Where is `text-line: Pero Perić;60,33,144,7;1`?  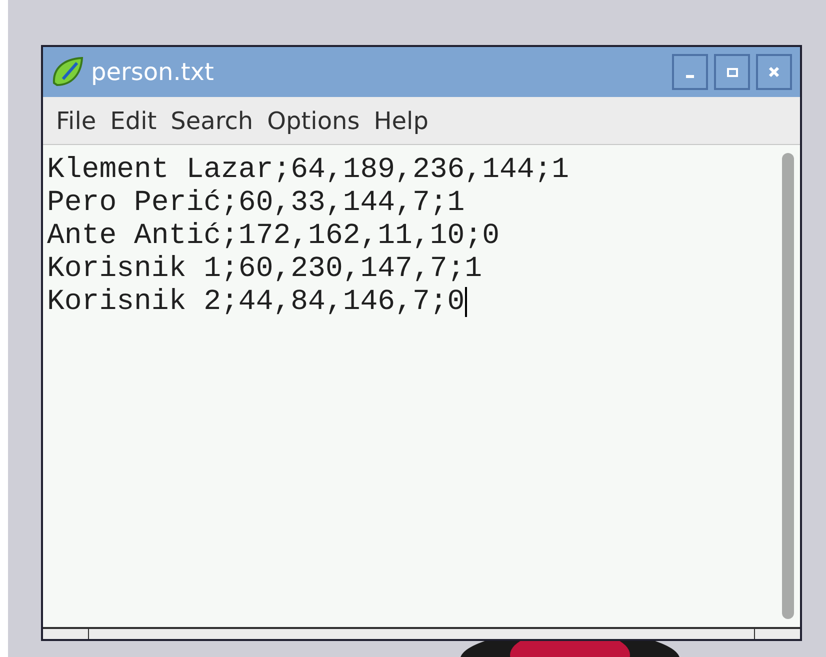
text-line: Pero Perić;60,33,144,7;1 is located at coordinates (256, 202).